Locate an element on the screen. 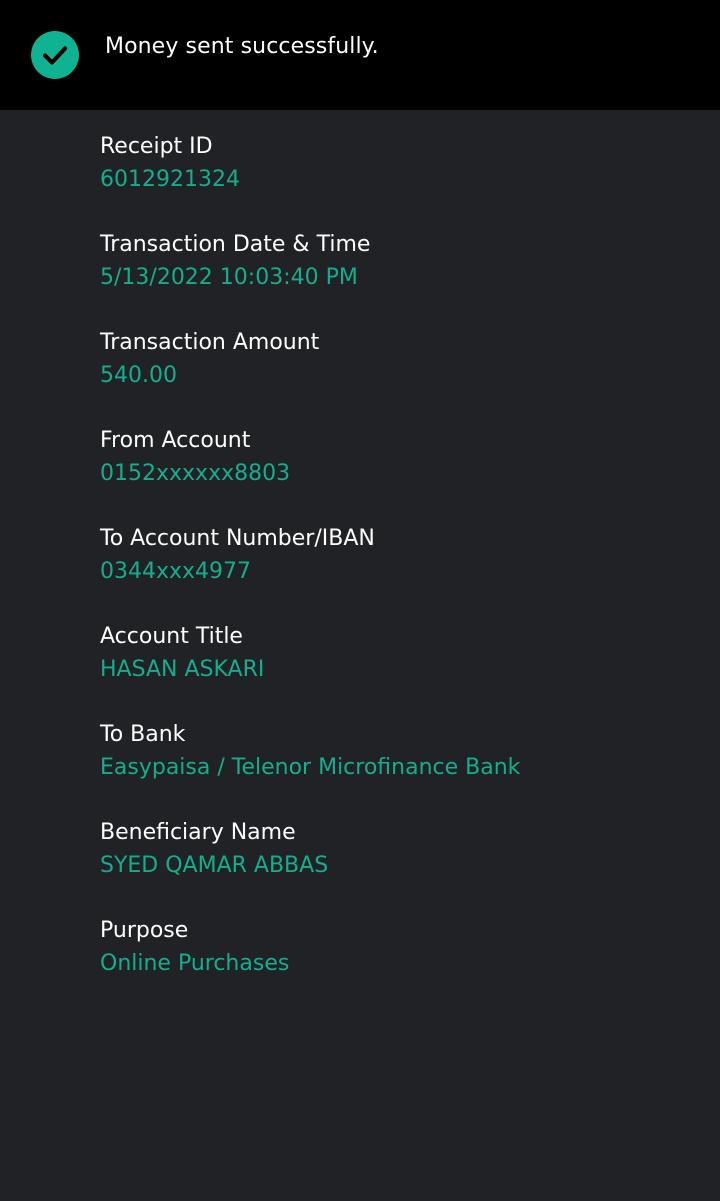 The width and height of the screenshot is (720, 1201). account-title-row: Account Title HASAN ASKARI is located at coordinates (390, 670).